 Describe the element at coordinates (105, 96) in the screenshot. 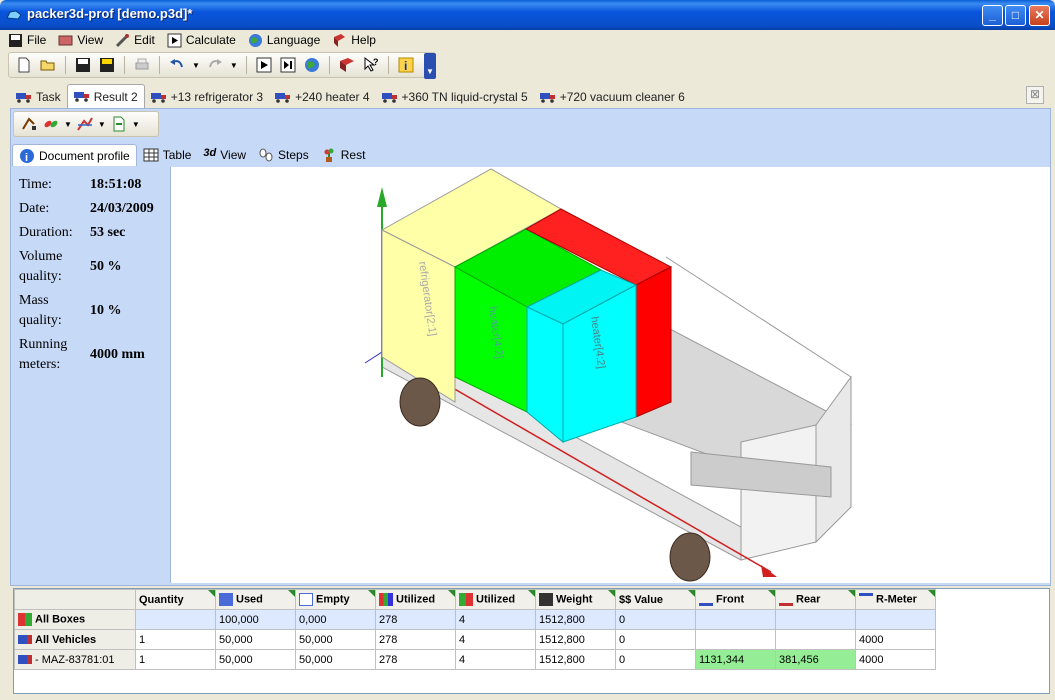

I see `tab-result-2: Result 2` at that location.